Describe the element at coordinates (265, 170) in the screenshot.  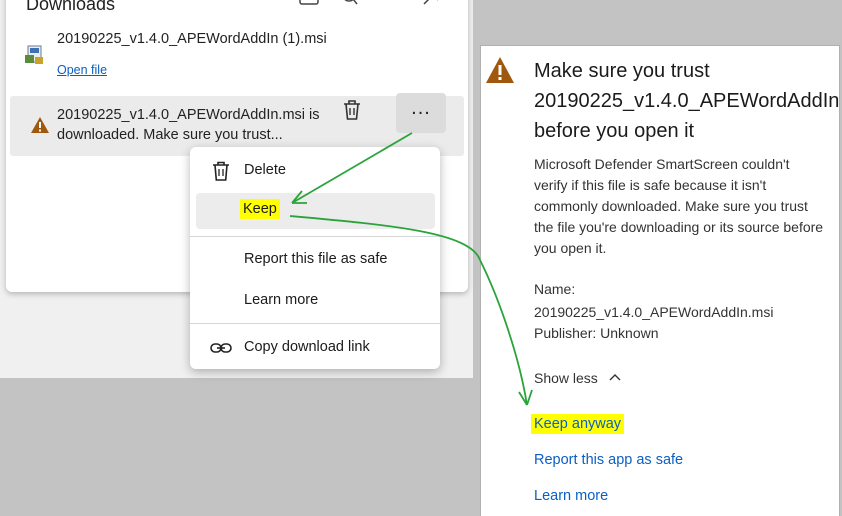
I see `menu-label-delete: Delete` at that location.